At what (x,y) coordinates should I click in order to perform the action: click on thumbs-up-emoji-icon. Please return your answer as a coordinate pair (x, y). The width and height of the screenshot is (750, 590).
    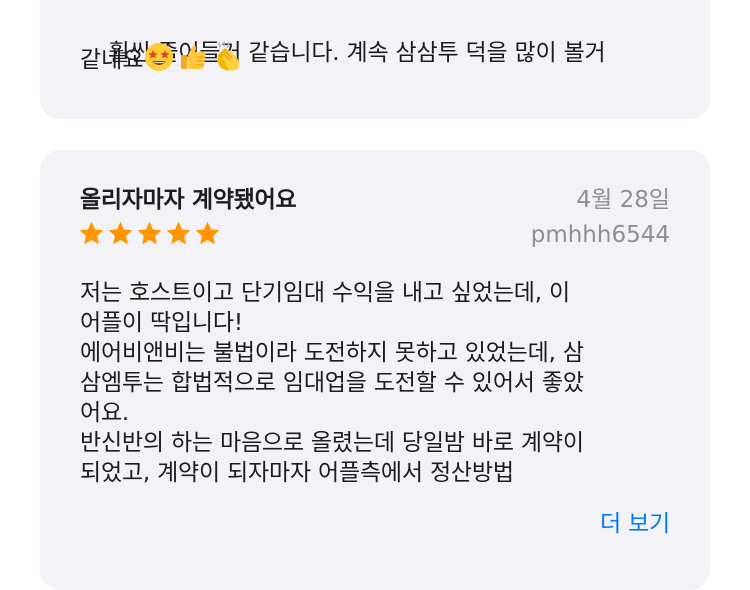
    Looking at the image, I should click on (194, 57).